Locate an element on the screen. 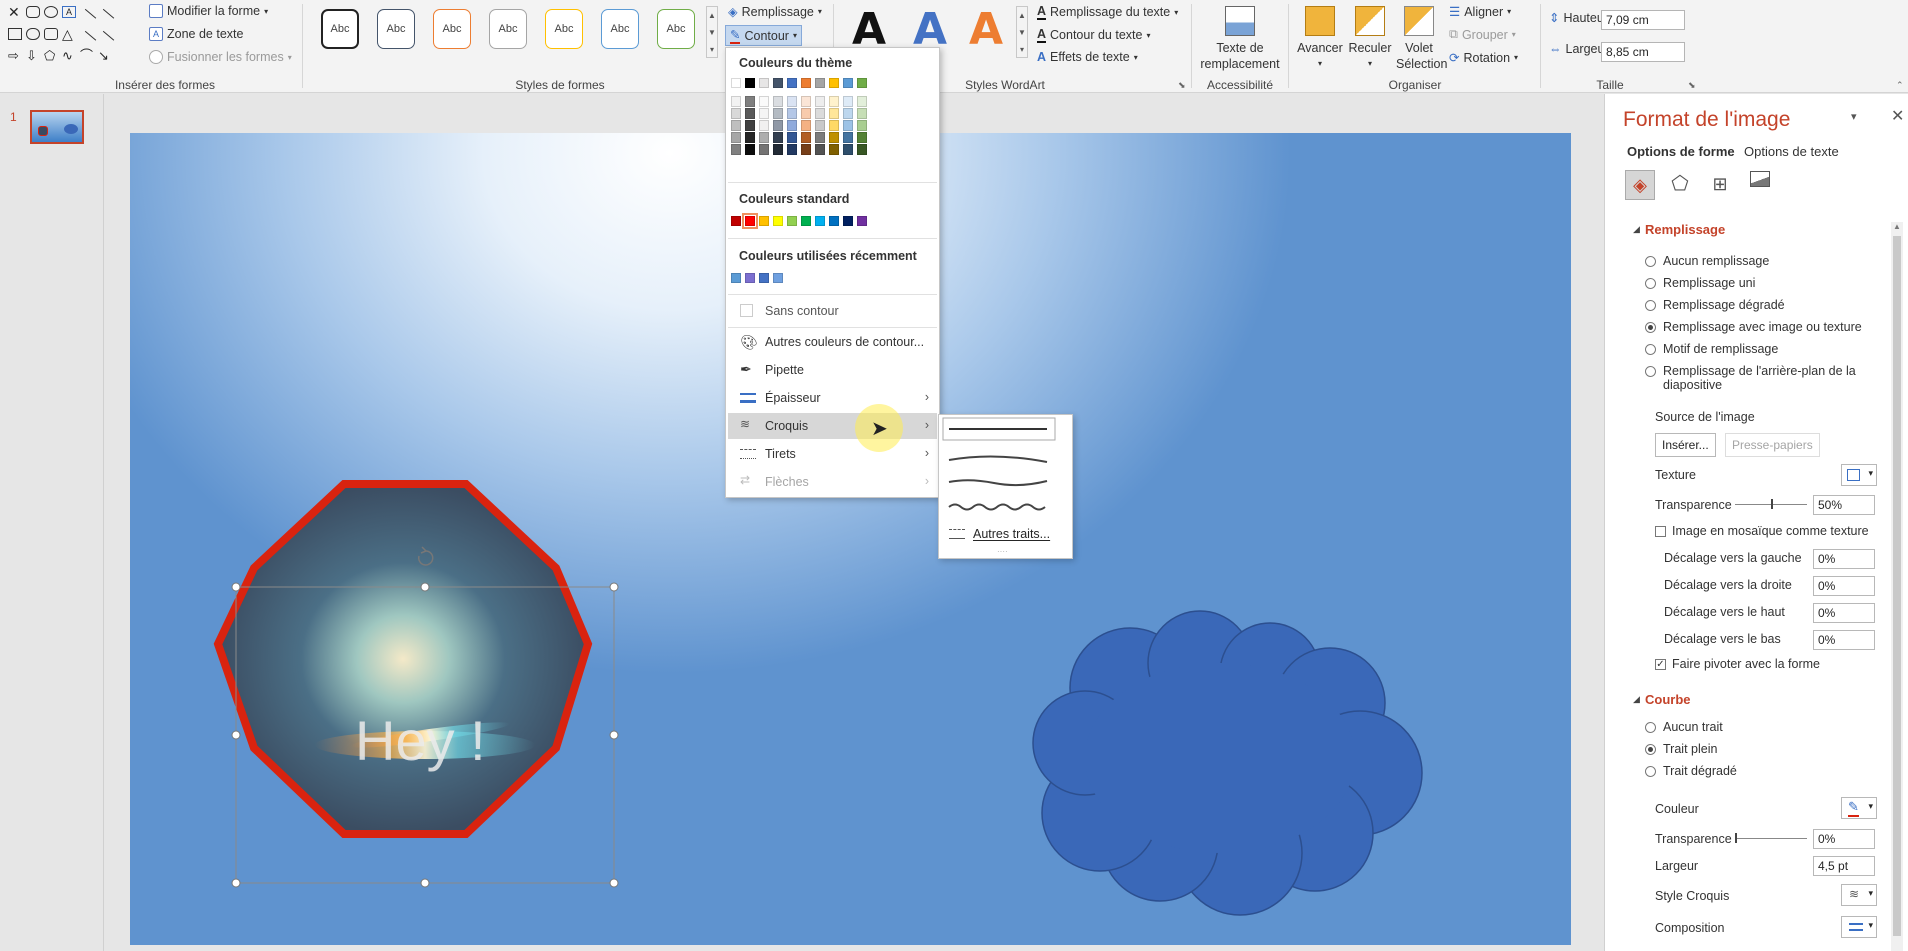 This screenshot has width=1908, height=951. transparency-slider is located at coordinates (1771, 504).